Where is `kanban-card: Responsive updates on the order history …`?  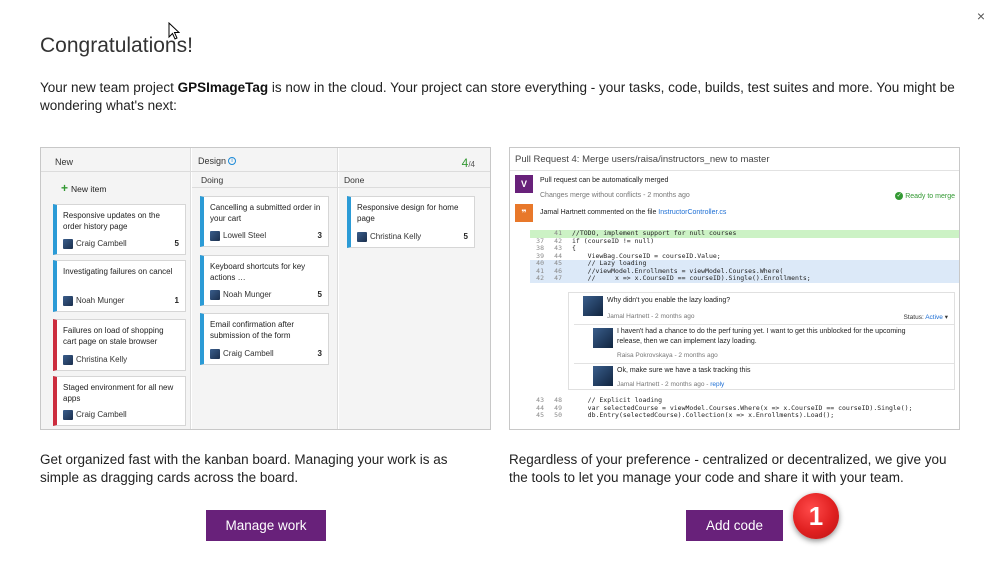
kanban-card: Responsive updates on the order history … is located at coordinates (119, 229).